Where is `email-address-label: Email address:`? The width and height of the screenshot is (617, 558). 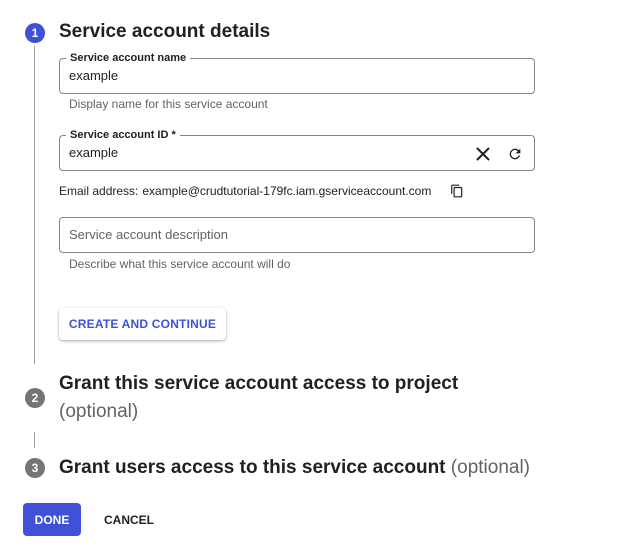 email-address-label: Email address: is located at coordinates (99, 191).